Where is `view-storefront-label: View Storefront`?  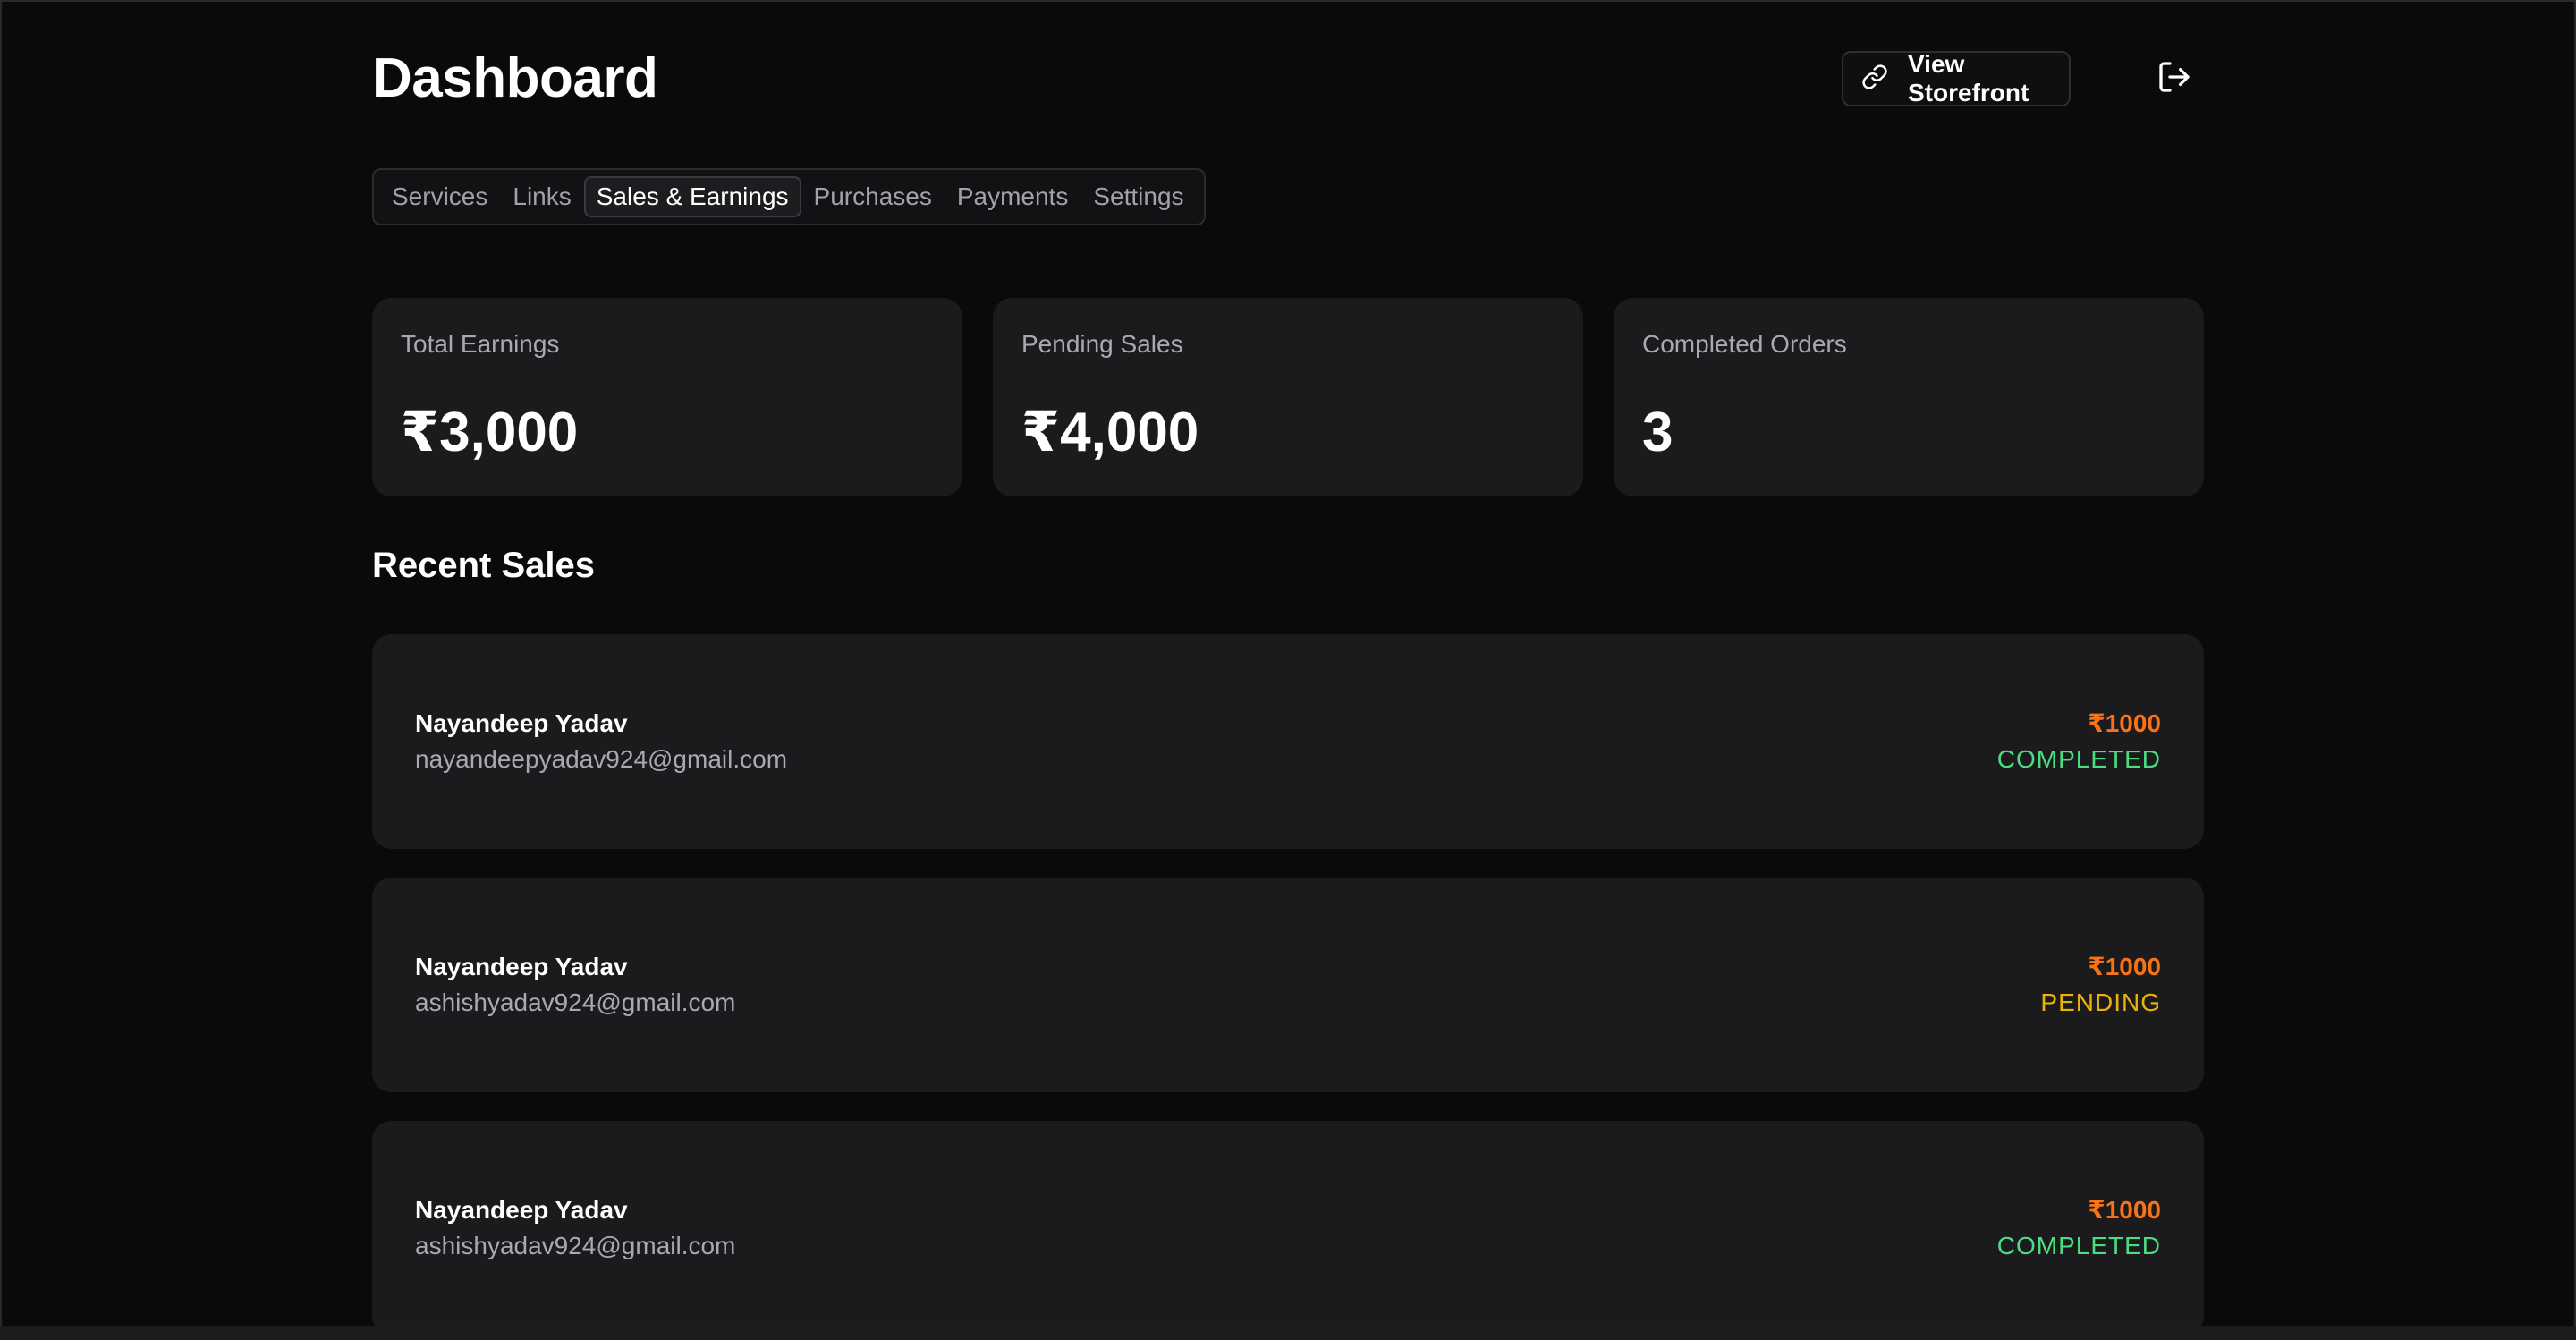
view-storefront-label: View Storefront is located at coordinates (1968, 78).